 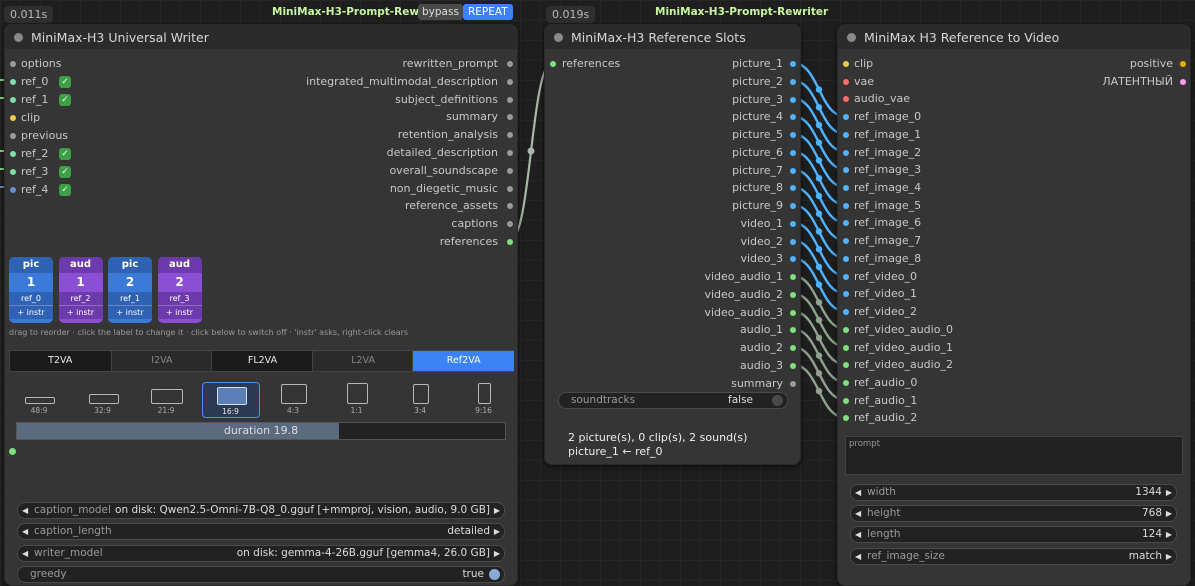 I want to click on ratio-option-48x9: 48:9, so click(x=39, y=399).